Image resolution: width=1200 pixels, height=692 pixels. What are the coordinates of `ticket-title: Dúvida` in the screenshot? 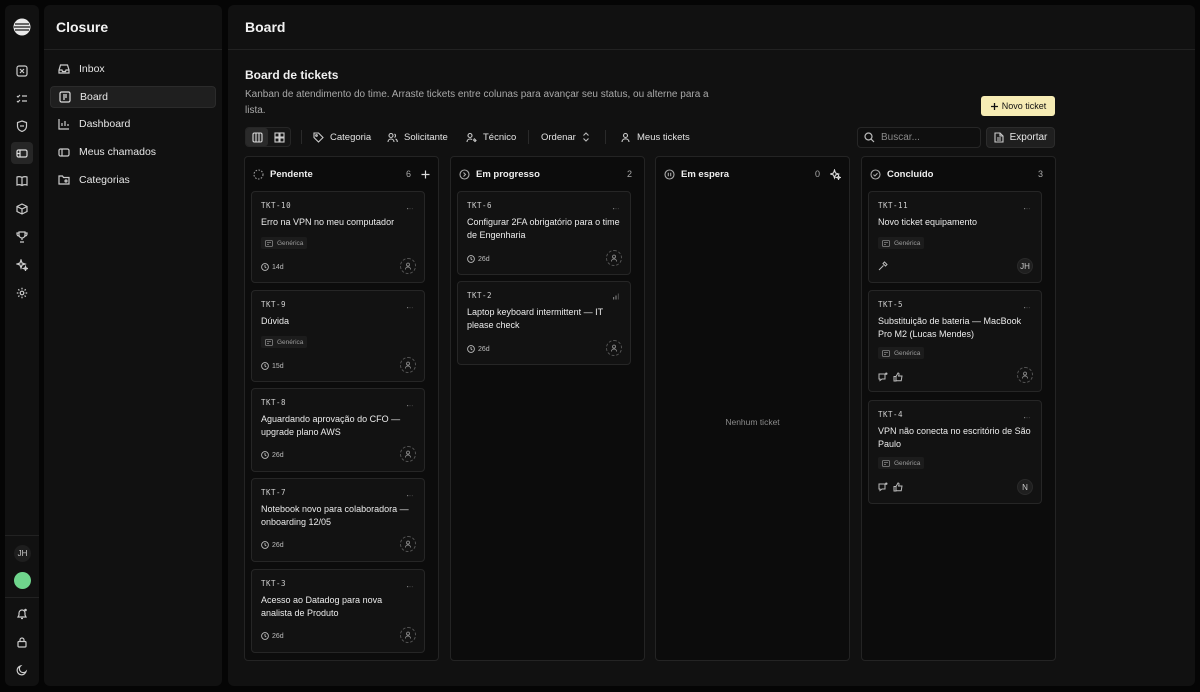 It's located at (275, 321).